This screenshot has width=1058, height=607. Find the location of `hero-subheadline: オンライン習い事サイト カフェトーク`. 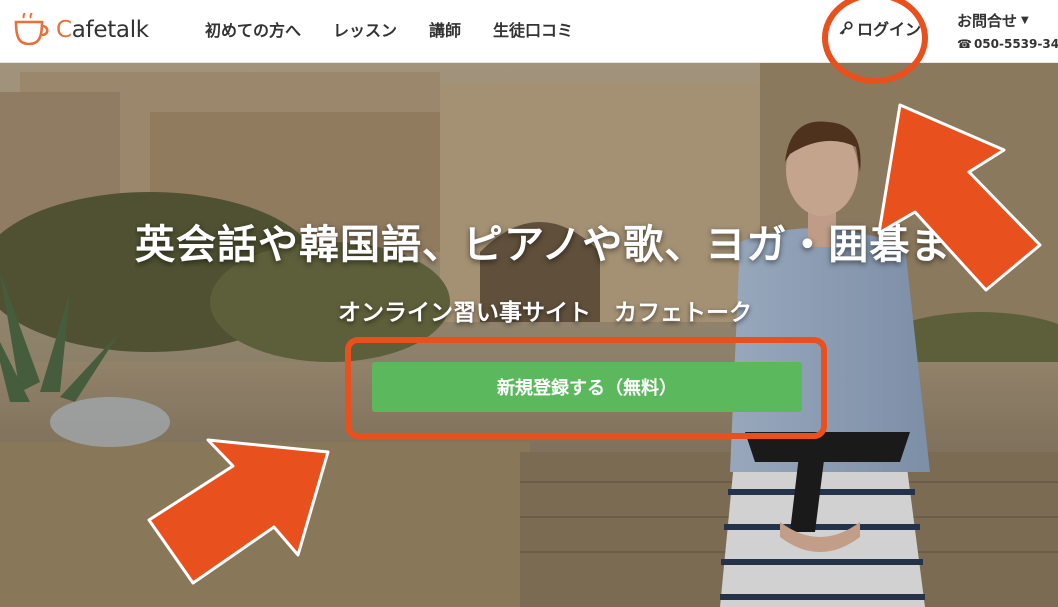

hero-subheadline: オンライン習い事サイト カフェトーク is located at coordinates (545, 313).